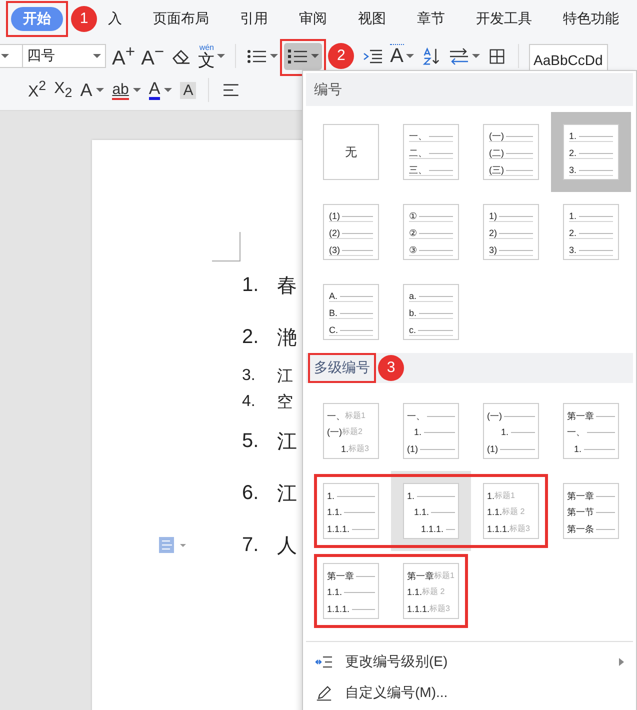  What do you see at coordinates (504, 19) in the screenshot?
I see `ribbon-tab: 开发工具` at bounding box center [504, 19].